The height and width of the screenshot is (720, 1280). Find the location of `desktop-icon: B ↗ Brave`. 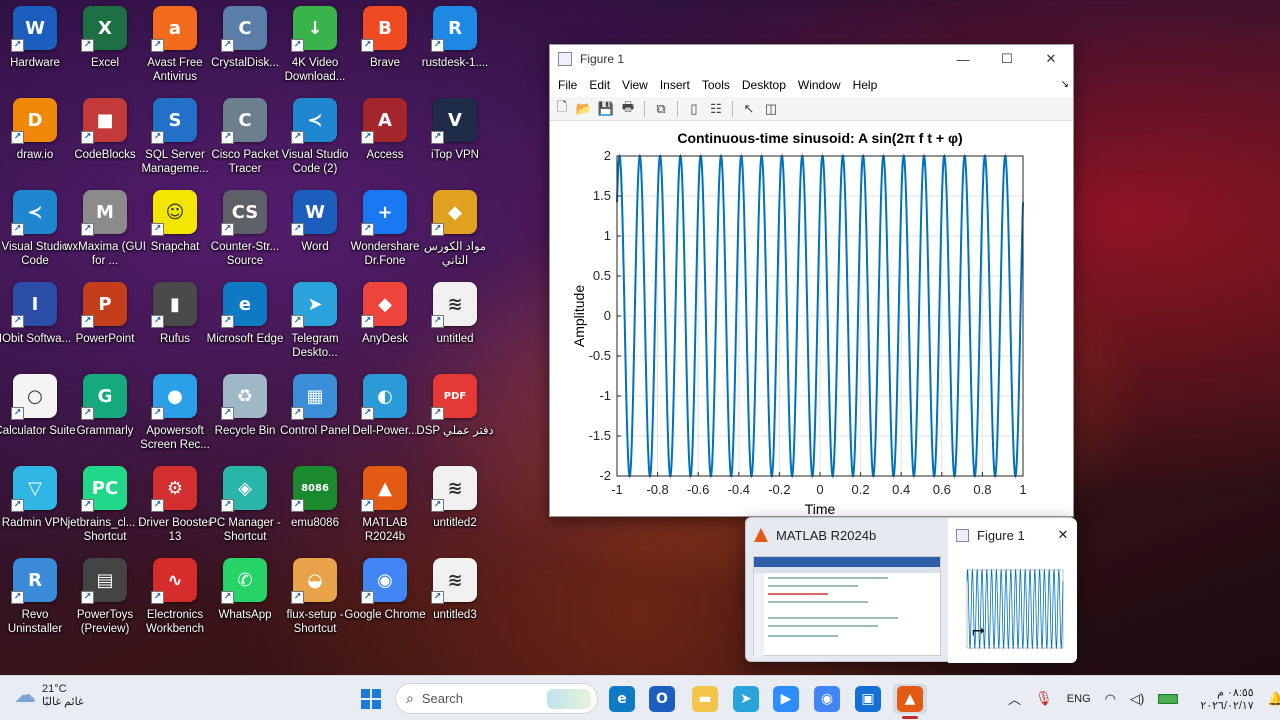

desktop-icon: B ↗ Brave is located at coordinates (385, 50).